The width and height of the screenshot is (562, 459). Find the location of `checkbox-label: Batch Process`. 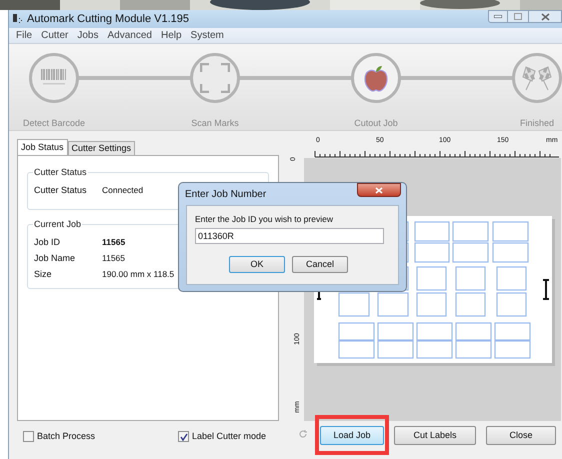

checkbox-label: Batch Process is located at coordinates (66, 436).